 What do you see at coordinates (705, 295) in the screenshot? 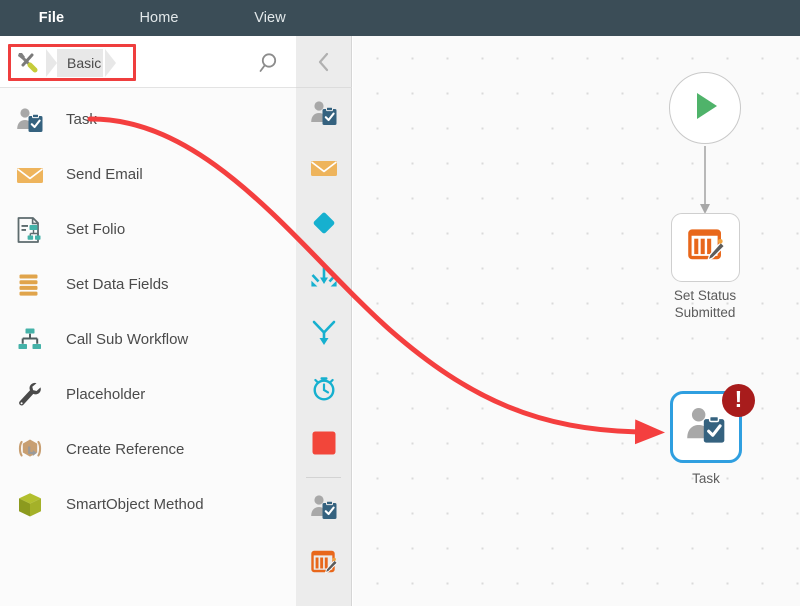
I see `set-status-label-line1: Set Status` at bounding box center [705, 295].